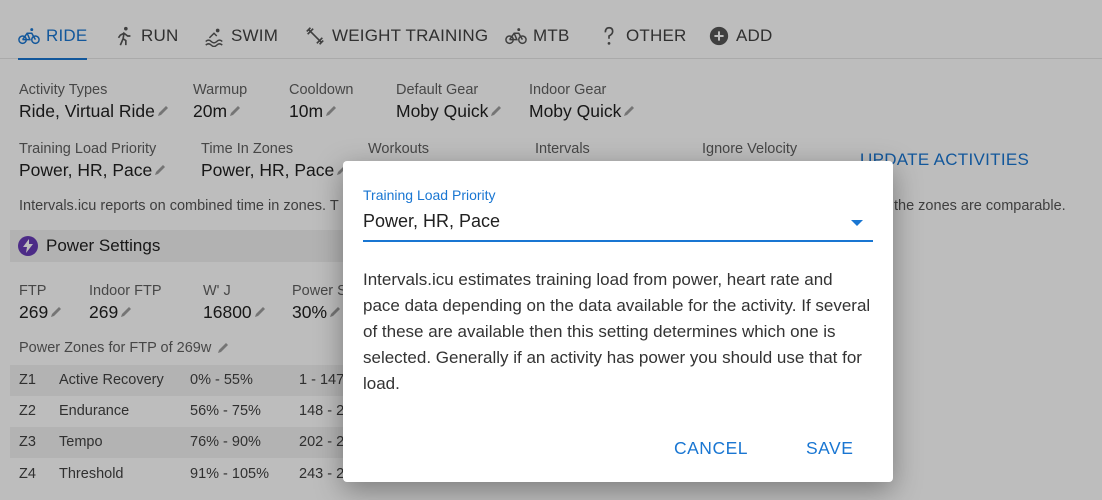  Describe the element at coordinates (618, 224) in the screenshot. I see `training-load-priority-select: Power, HR, Pace` at that location.